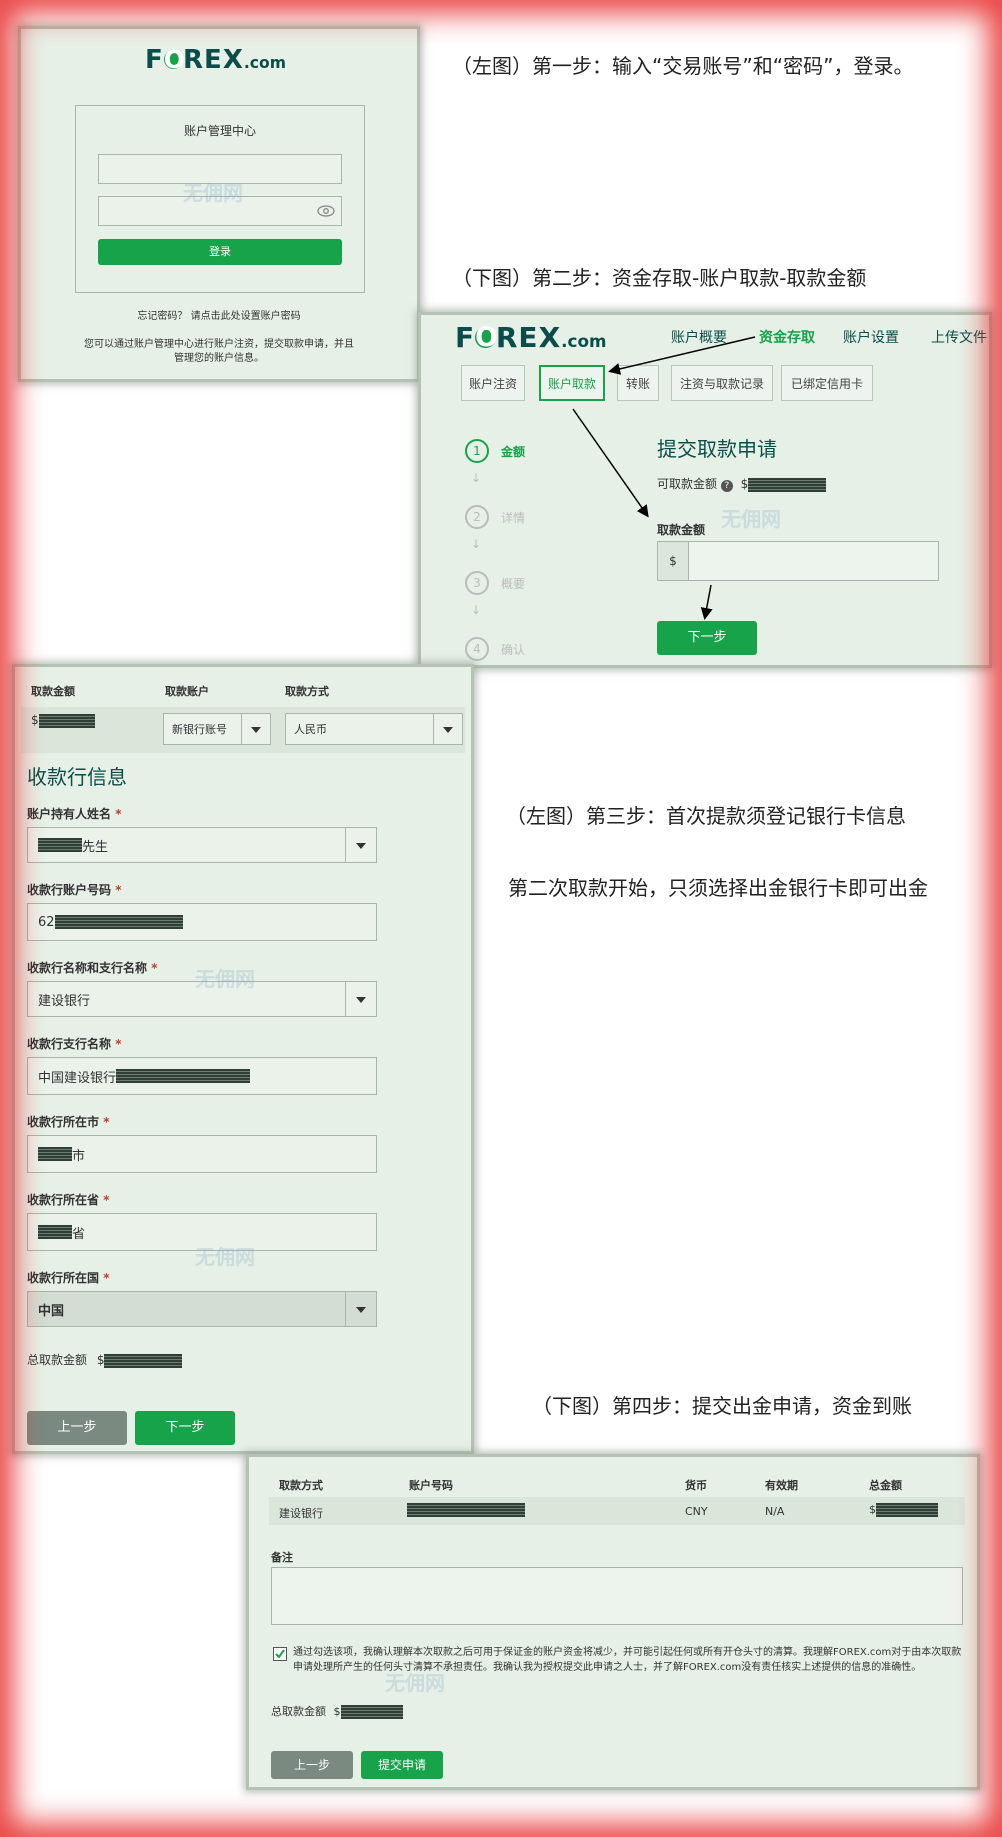  What do you see at coordinates (513, 650) in the screenshot?
I see `step-4-label: 确认` at bounding box center [513, 650].